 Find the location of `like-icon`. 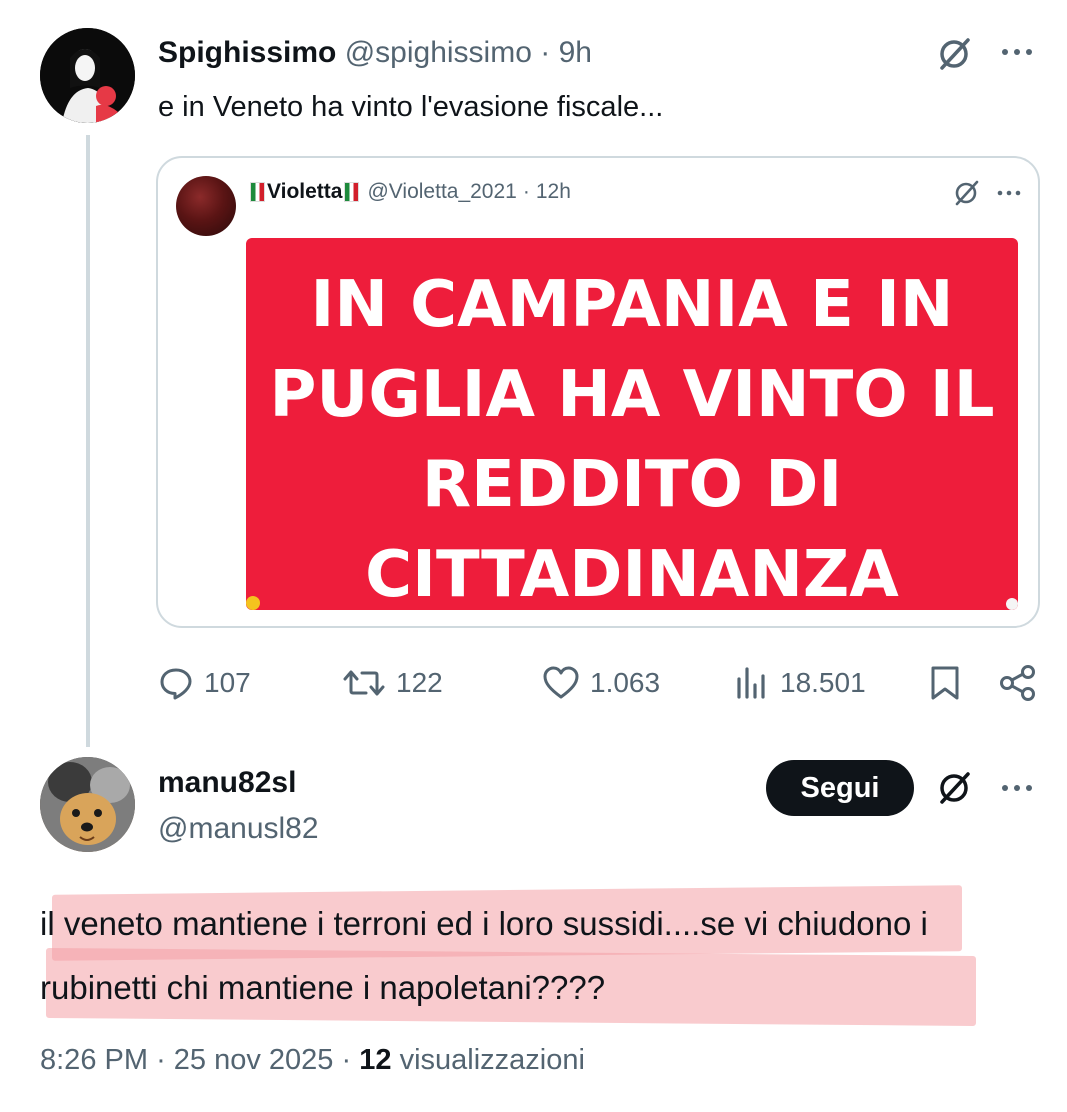

like-icon is located at coordinates (561, 682).